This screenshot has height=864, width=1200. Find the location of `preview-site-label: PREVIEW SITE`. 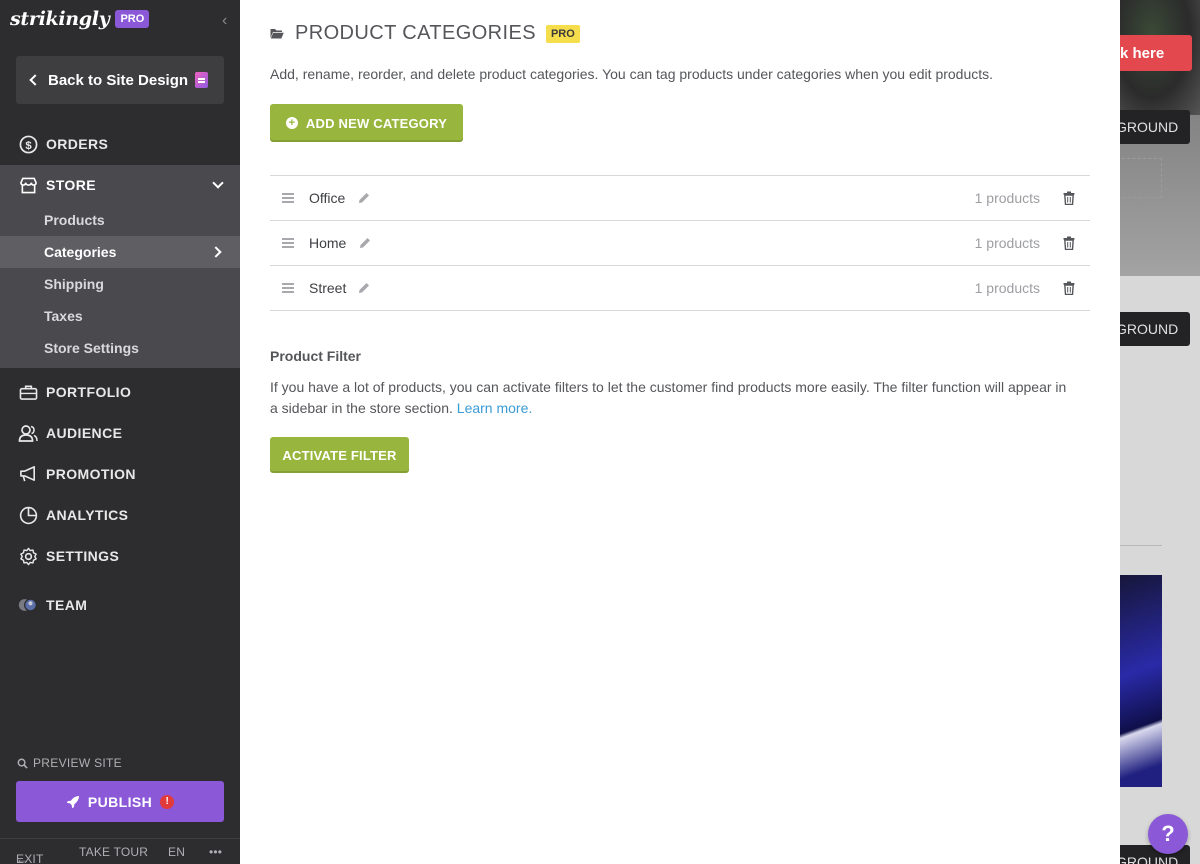

preview-site-label: PREVIEW SITE is located at coordinates (77, 763).